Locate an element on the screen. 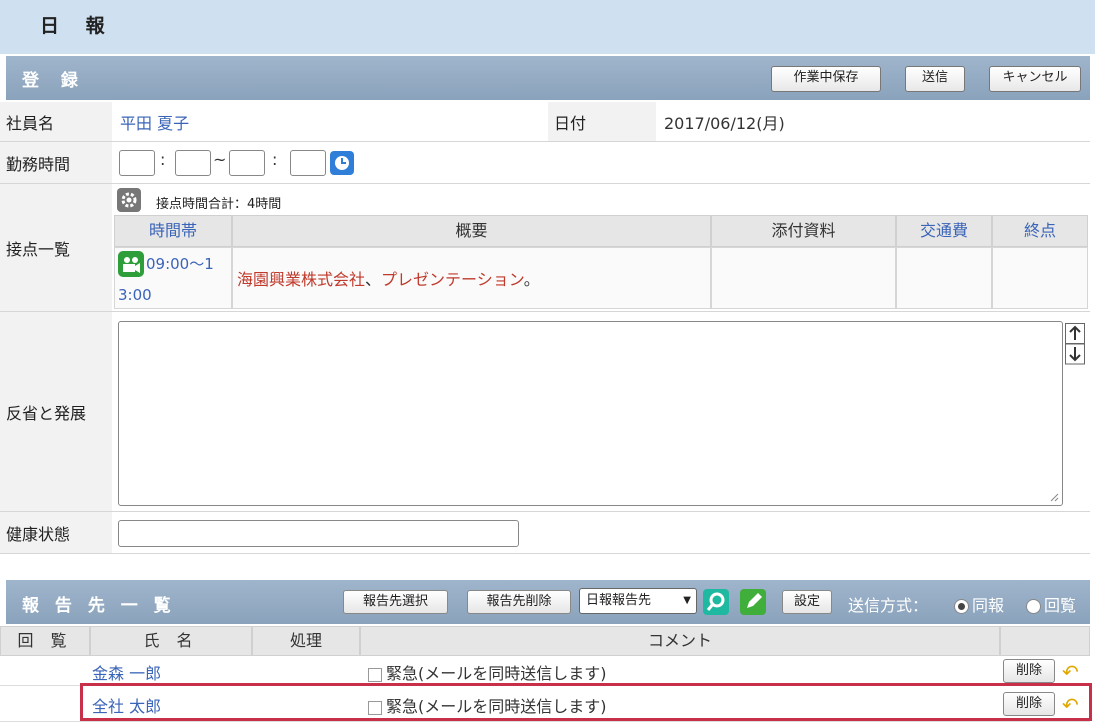  end-cell is located at coordinates (1040, 278).